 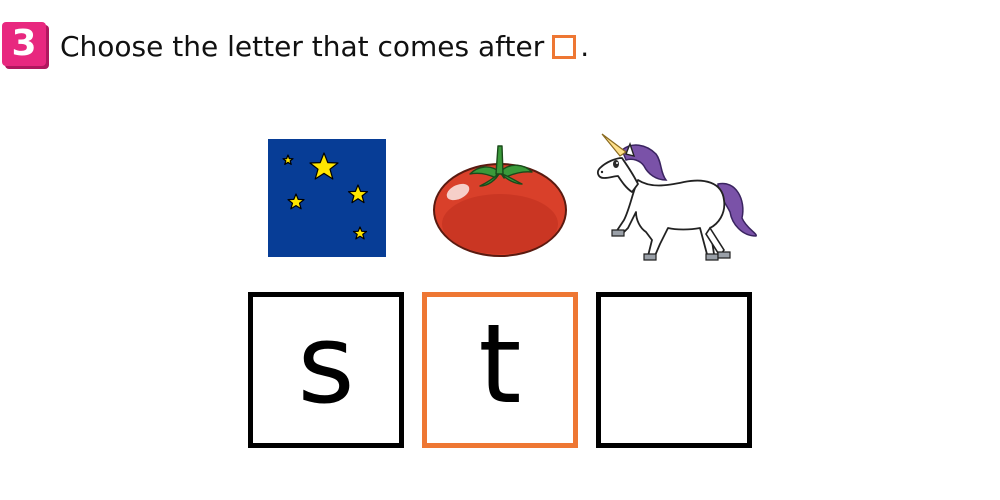 I want to click on letter-box-2-highlighted: t, so click(x=500, y=370).